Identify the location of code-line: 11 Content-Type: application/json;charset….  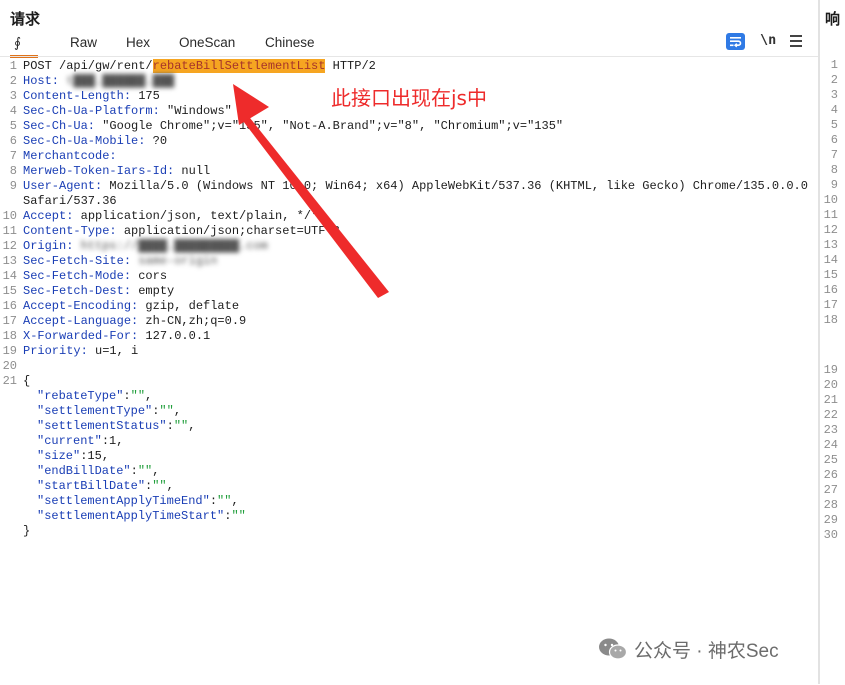
(405, 231).